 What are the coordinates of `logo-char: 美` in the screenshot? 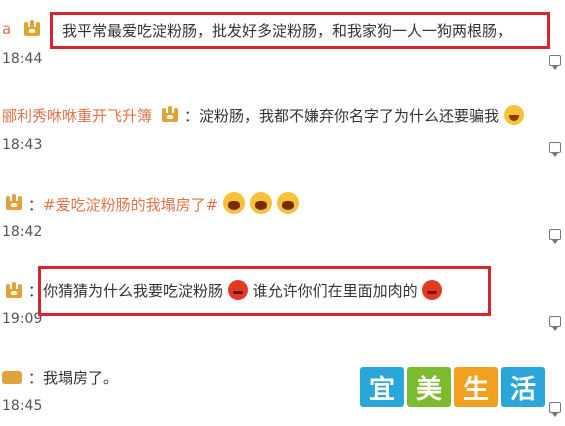 It's located at (429, 387).